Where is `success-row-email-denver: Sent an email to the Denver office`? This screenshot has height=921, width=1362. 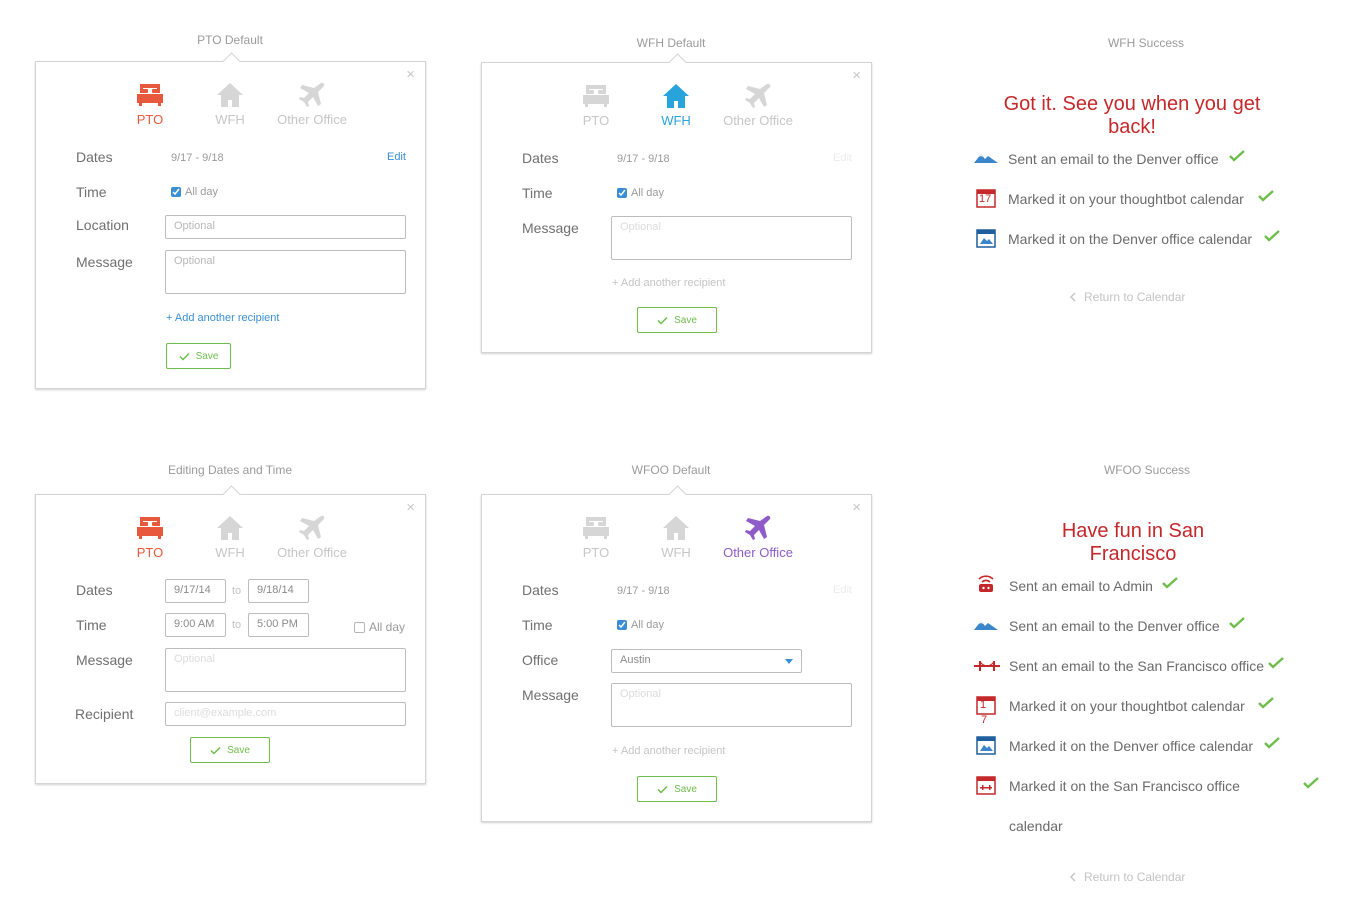
success-row-email-denver: Sent an email to the Denver office is located at coordinates (1113, 159).